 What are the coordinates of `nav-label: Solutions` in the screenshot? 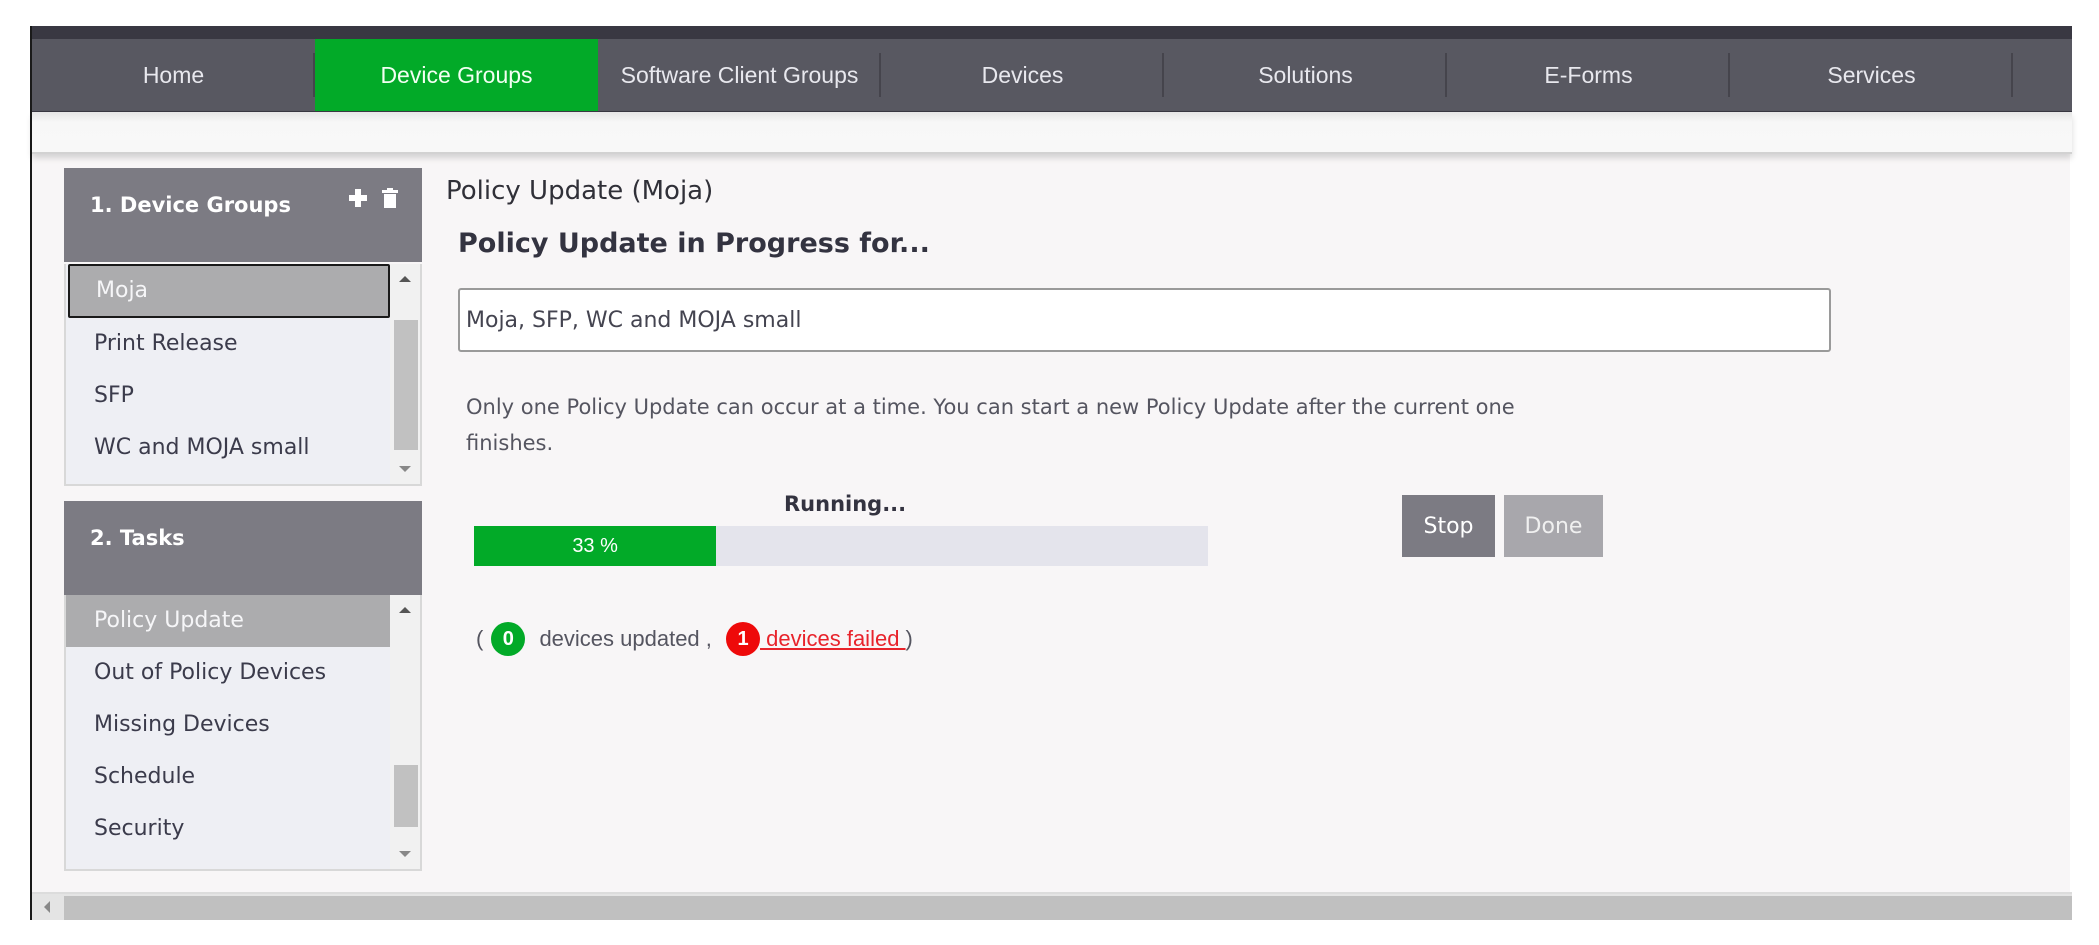 It's located at (1305, 74).